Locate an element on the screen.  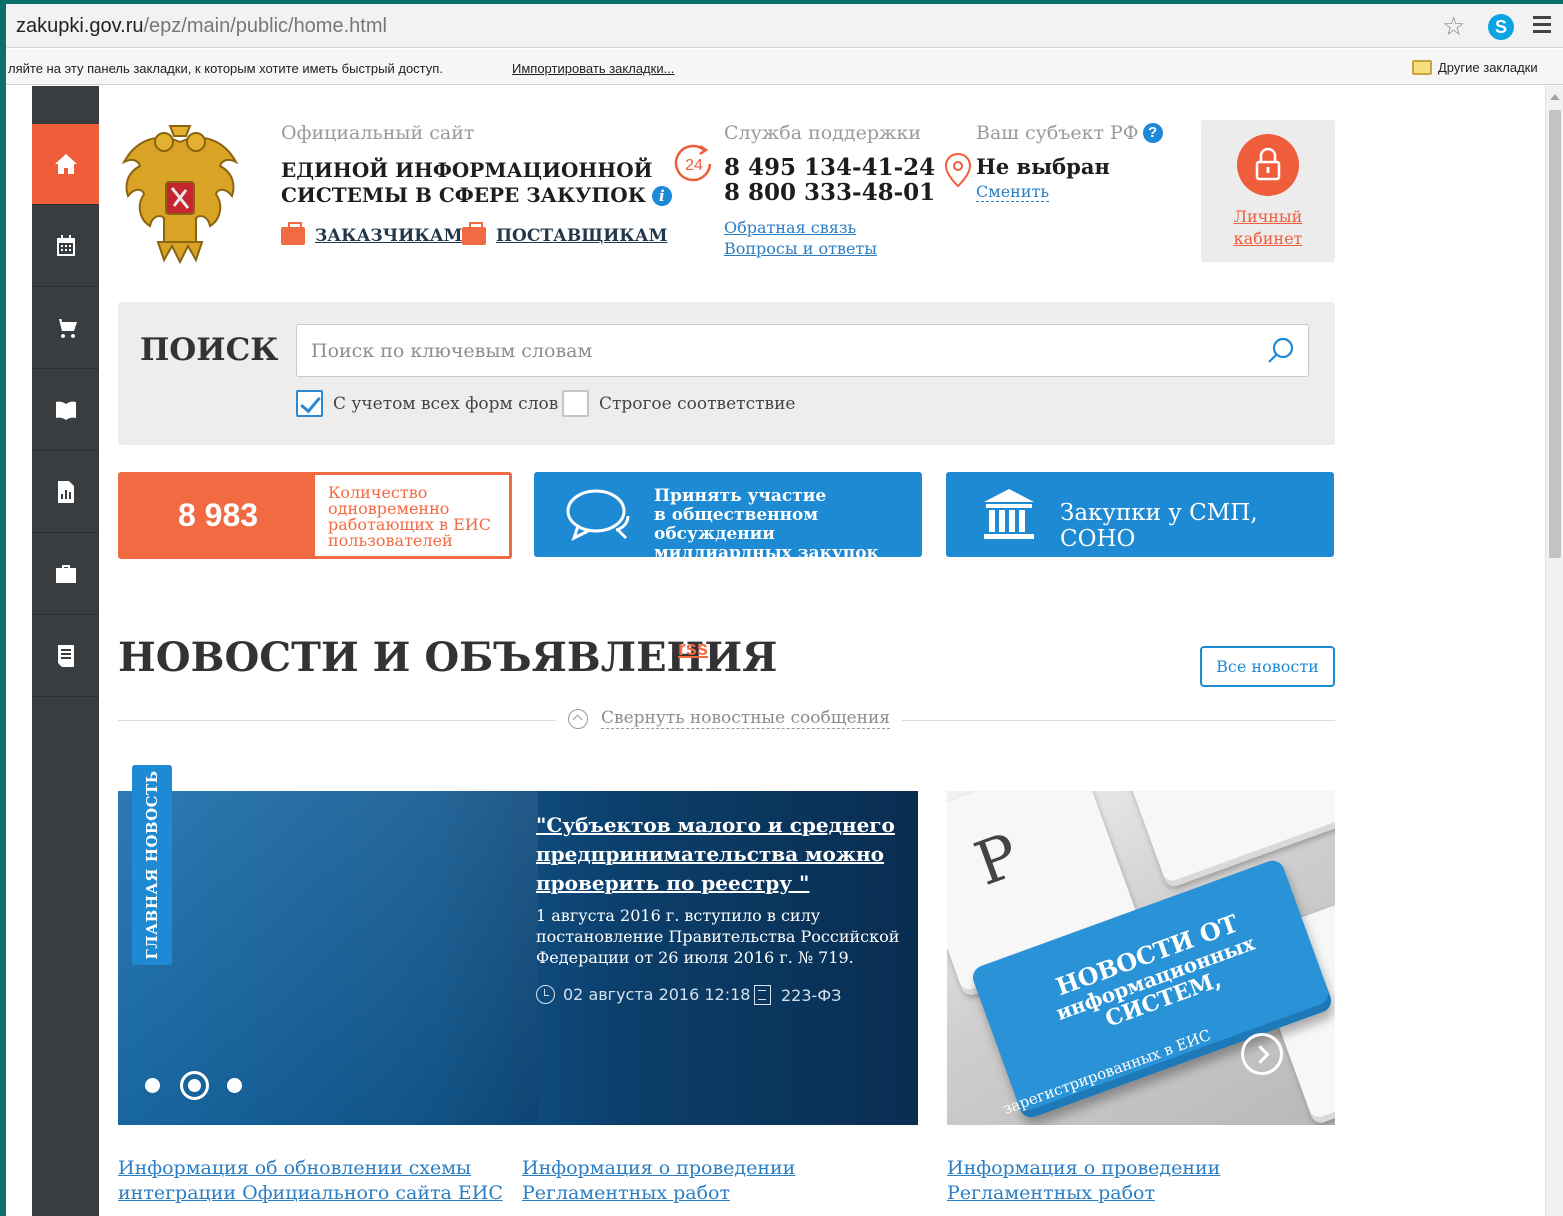
customers-link: ЗАКАЗЧИКАМ is located at coordinates (372, 234).